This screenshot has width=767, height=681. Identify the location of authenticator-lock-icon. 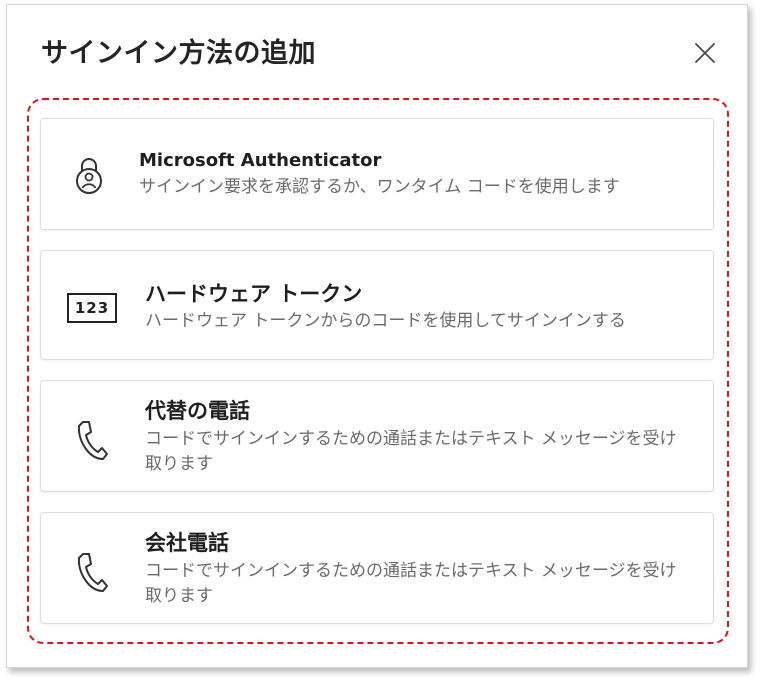
(89, 177).